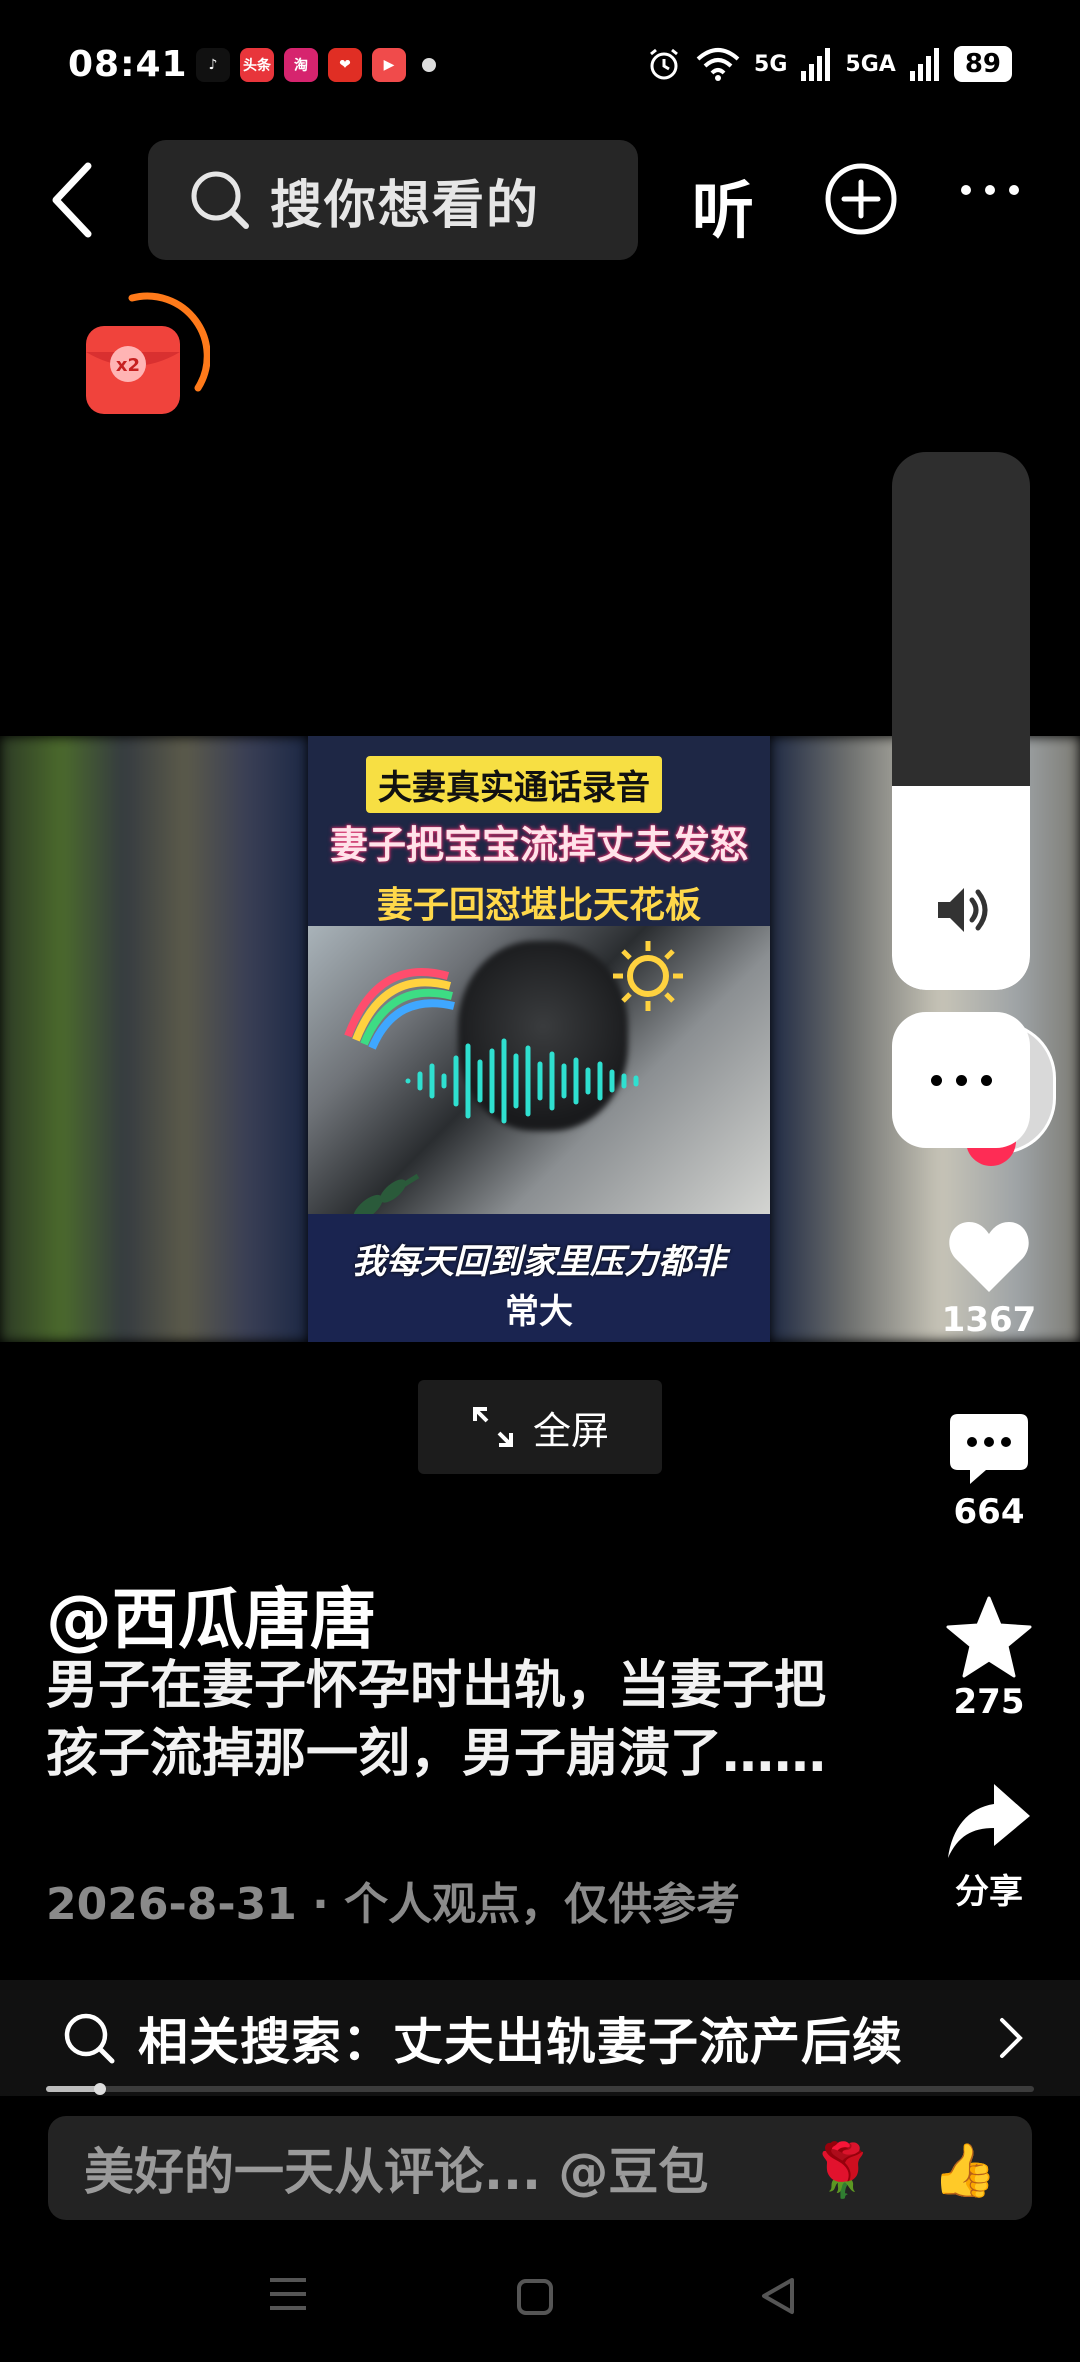 The image size is (1080, 2362). Describe the element at coordinates (154, 1039) in the screenshot. I see `video-blur-left` at that location.